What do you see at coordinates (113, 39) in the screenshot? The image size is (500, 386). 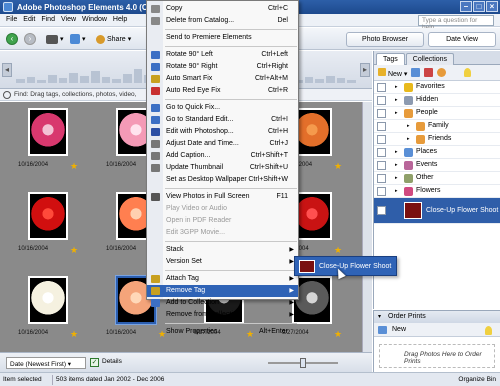 I see `share-button: Share ▾` at bounding box center [113, 39].